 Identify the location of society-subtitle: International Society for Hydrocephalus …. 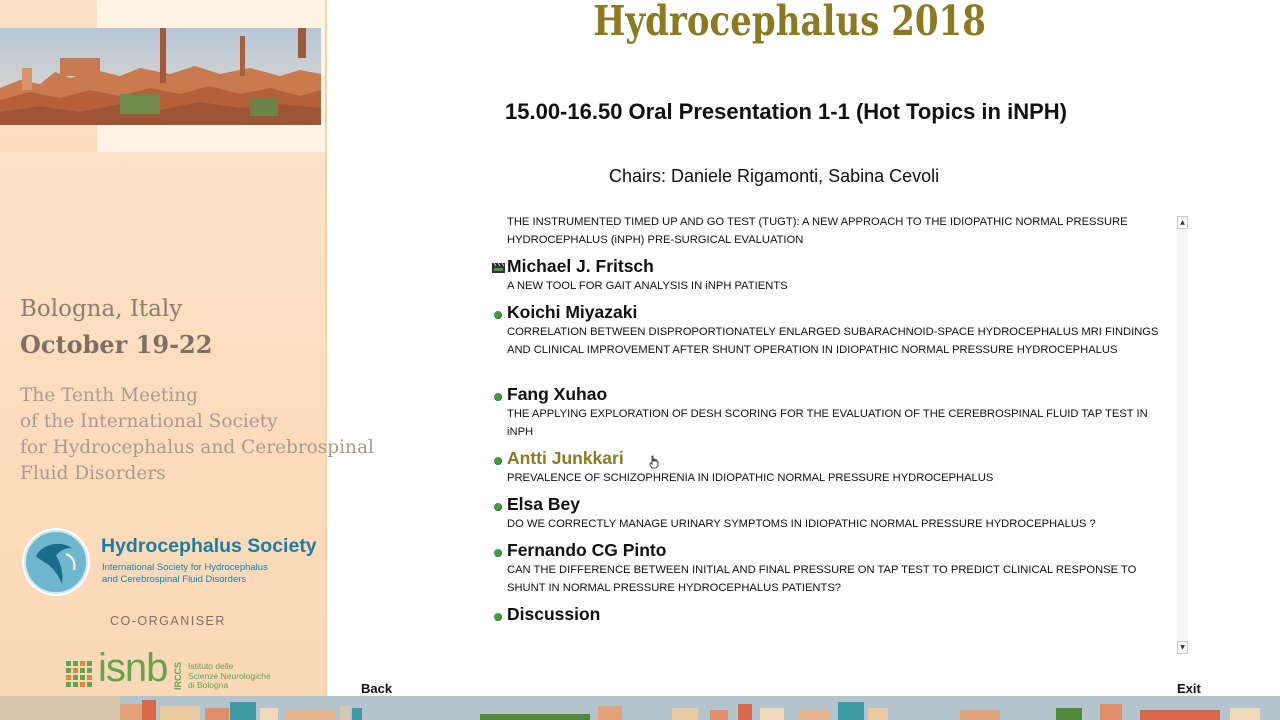
(185, 574).